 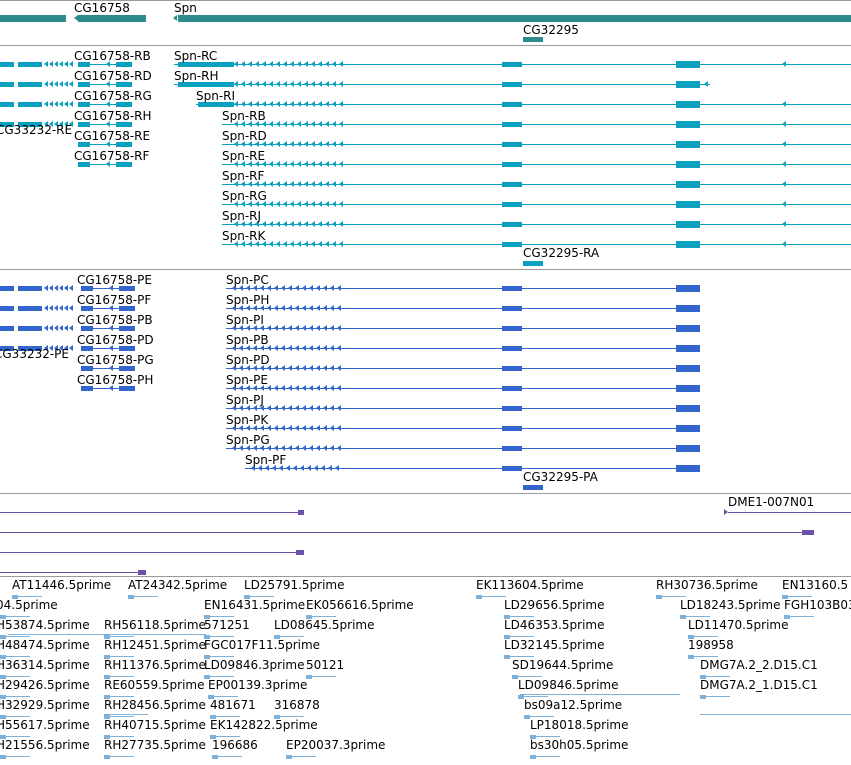 What do you see at coordinates (530, 585) in the screenshot?
I see `est-label: EK113604.5prime` at bounding box center [530, 585].